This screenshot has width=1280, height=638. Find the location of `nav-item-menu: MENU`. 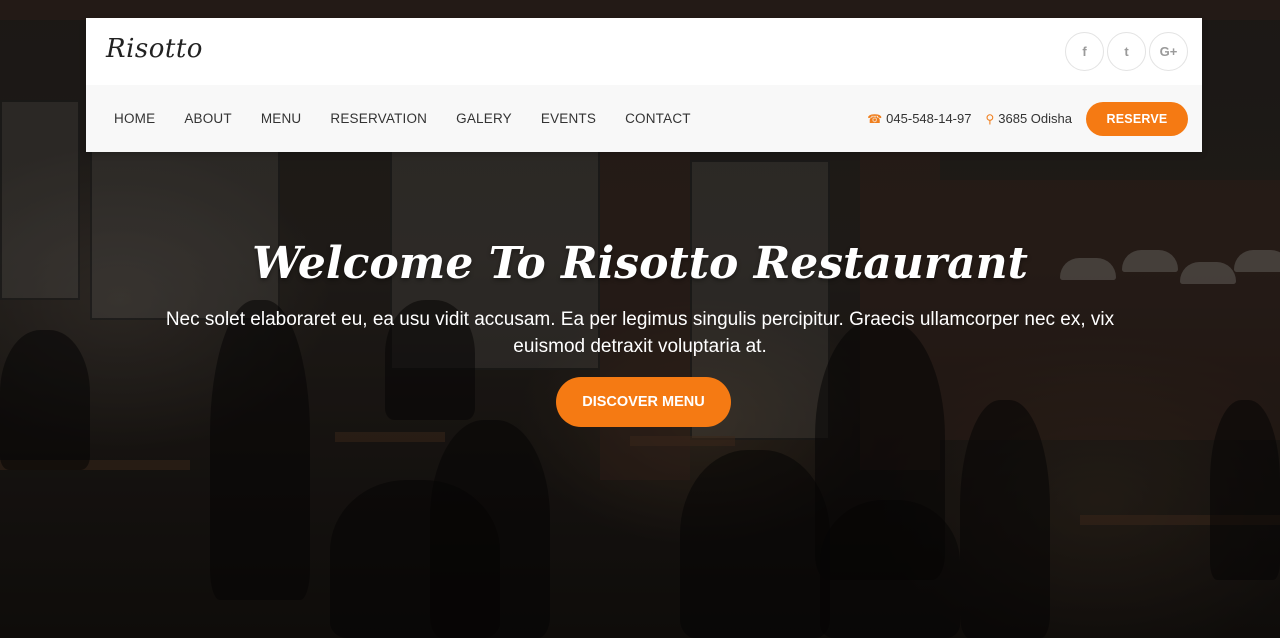

nav-item-menu: MENU is located at coordinates (281, 118).